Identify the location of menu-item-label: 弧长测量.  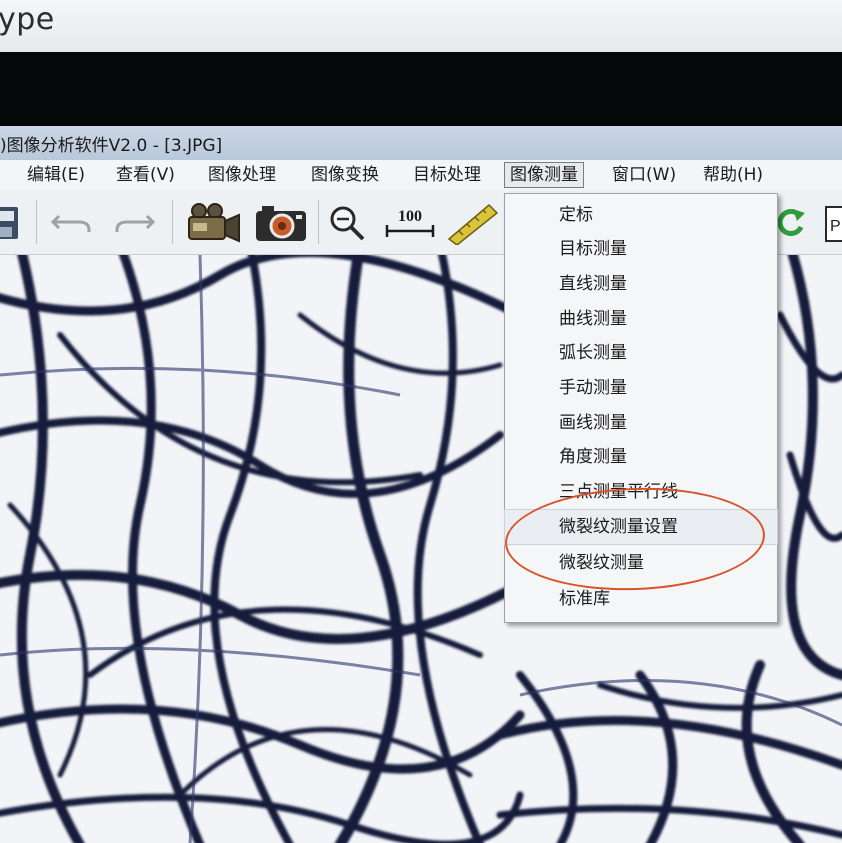
(593, 353).